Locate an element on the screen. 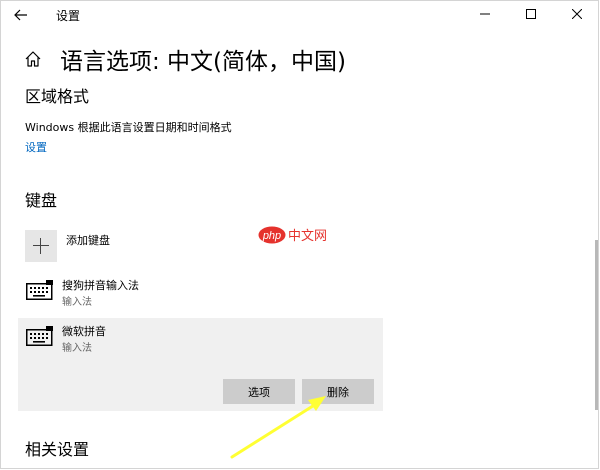 This screenshot has width=600, height=470. plus-icon is located at coordinates (41, 246).